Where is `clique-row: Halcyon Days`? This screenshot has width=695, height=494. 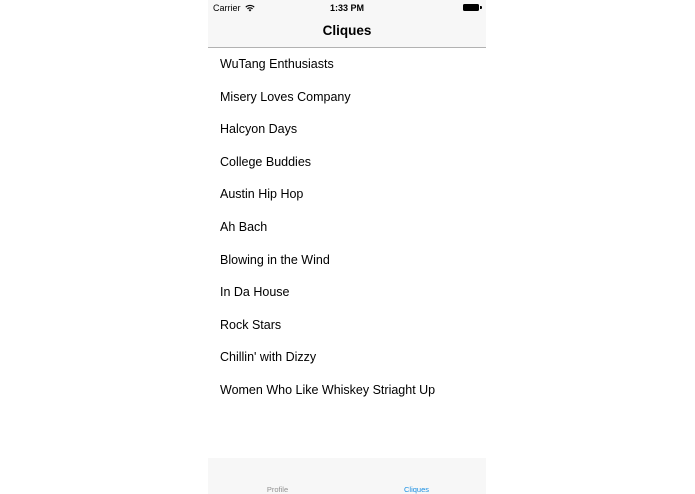
clique-row: Halcyon Days is located at coordinates (347, 129).